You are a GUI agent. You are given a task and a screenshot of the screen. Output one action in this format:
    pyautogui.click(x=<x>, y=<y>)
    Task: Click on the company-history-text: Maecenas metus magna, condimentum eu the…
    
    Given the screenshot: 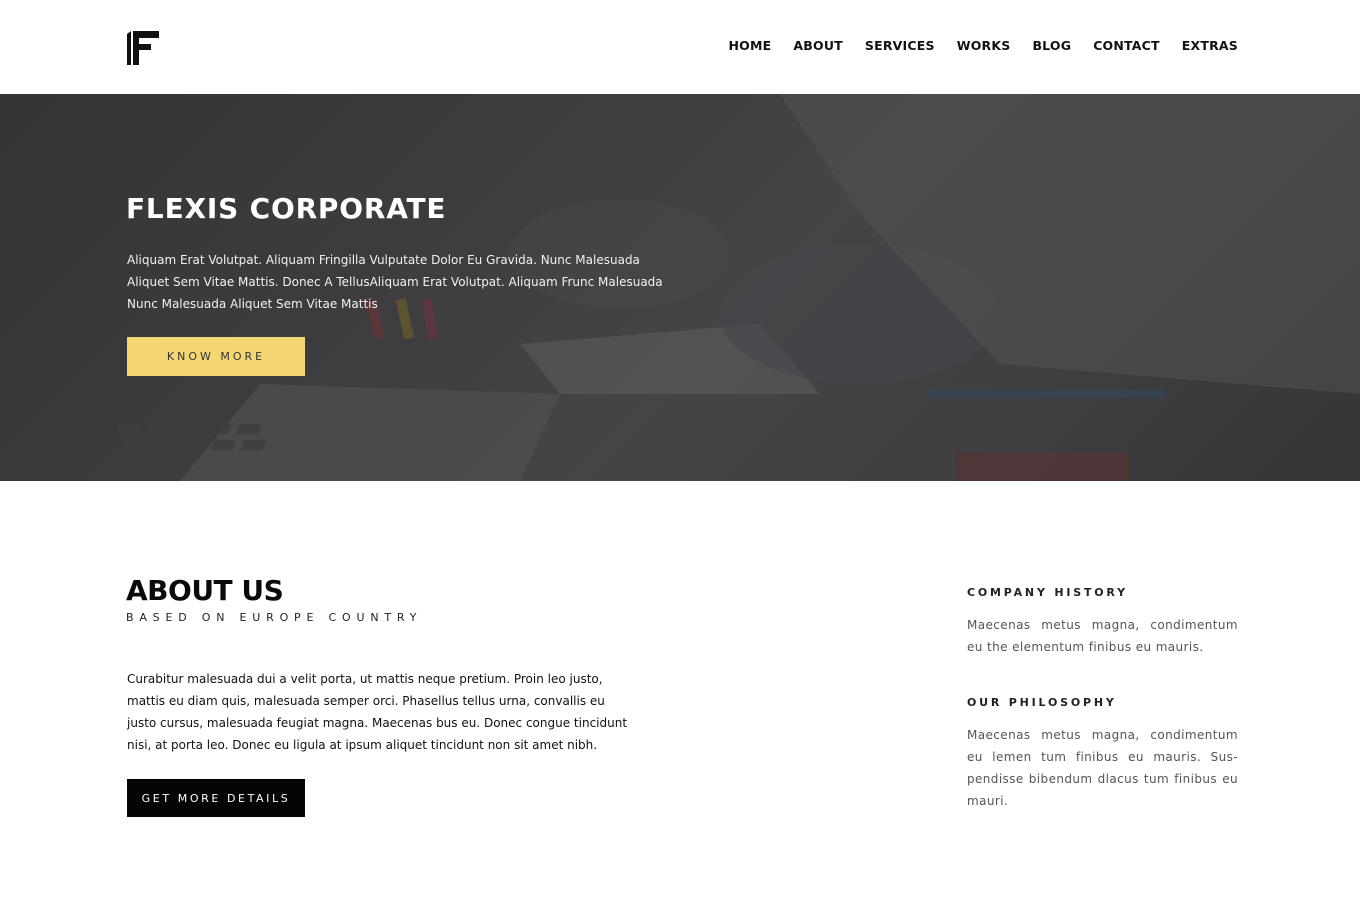 What is the action you would take?
    pyautogui.click(x=1102, y=636)
    